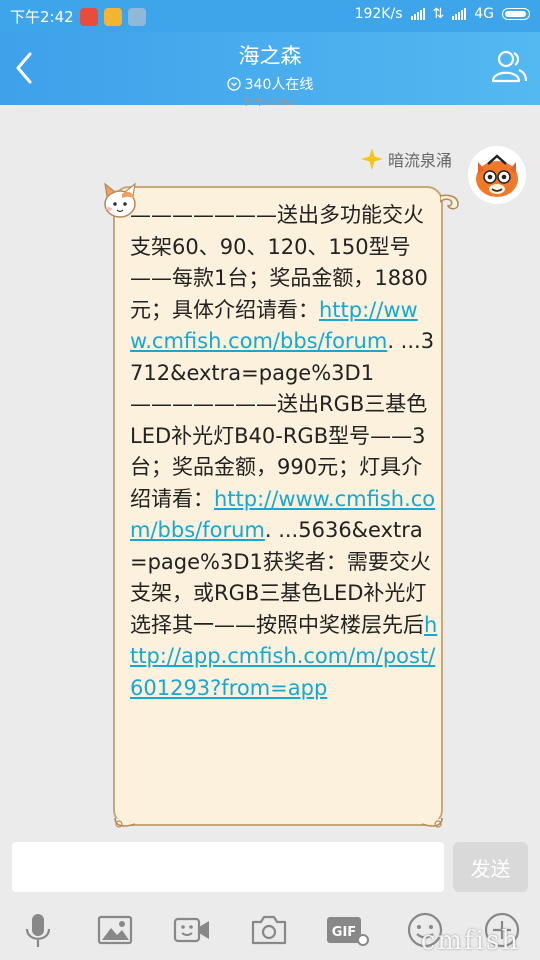 This screenshot has height=960, width=540. I want to click on online-status: 340人在线, so click(270, 84).